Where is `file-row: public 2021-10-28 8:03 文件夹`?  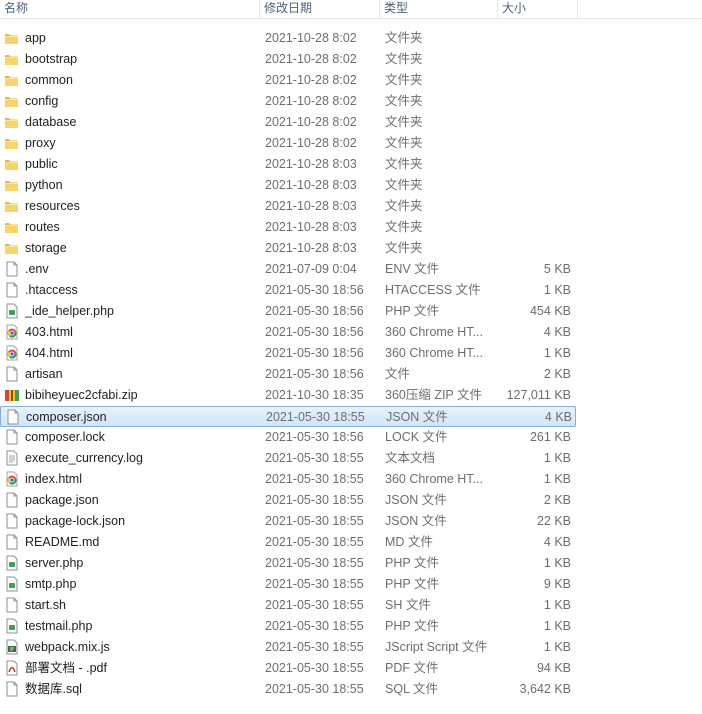 file-row: public 2021-10-28 8:03 文件夹 is located at coordinates (288, 164).